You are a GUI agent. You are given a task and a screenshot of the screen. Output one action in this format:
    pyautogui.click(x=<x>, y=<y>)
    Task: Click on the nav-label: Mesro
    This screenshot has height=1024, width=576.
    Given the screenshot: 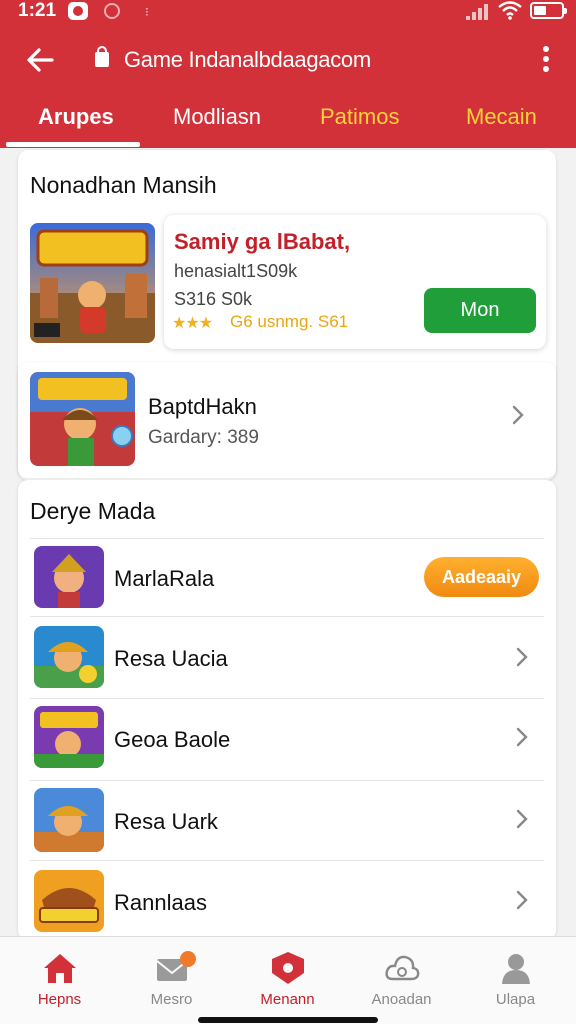 What is the action you would take?
    pyautogui.click(x=171, y=999)
    